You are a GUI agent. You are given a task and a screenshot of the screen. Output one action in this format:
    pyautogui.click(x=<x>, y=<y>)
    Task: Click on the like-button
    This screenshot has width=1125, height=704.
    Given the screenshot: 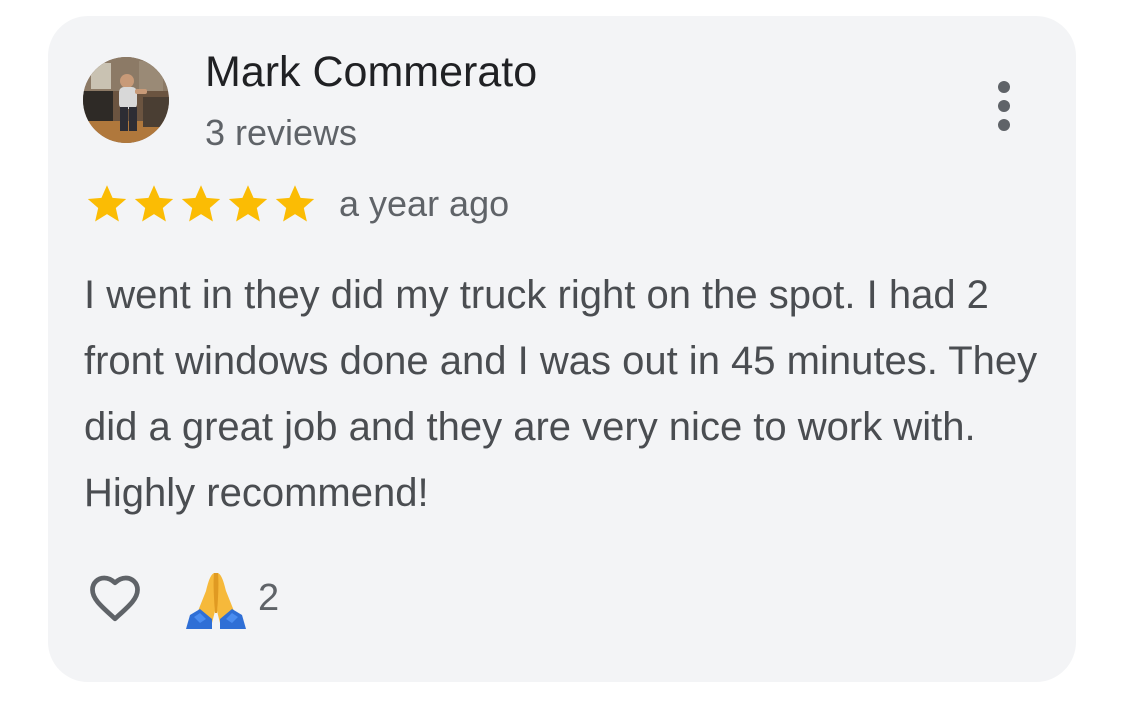 What is the action you would take?
    pyautogui.click(x=115, y=598)
    